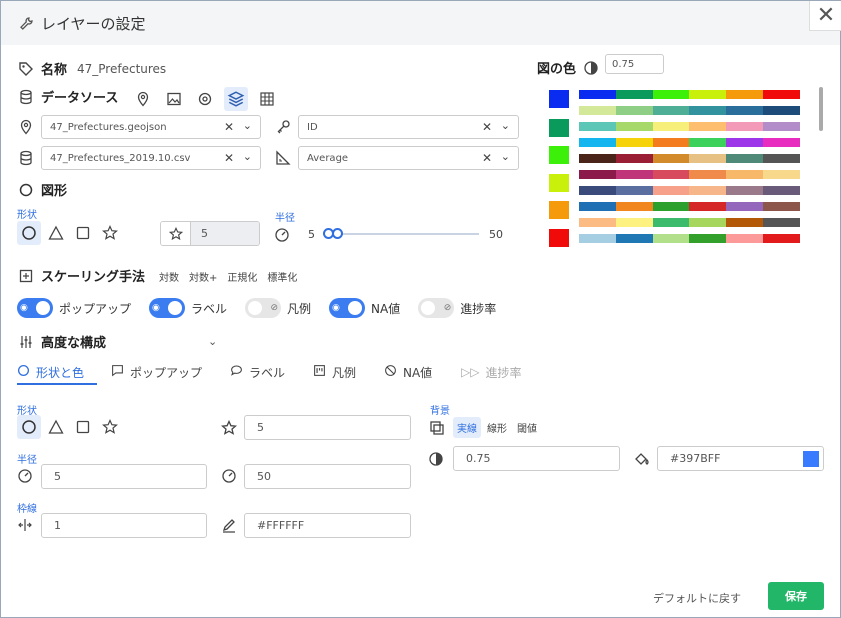 The width and height of the screenshot is (841, 618). Describe the element at coordinates (740, 458) in the screenshot. I see `fill-color-input: #397BFF` at that location.